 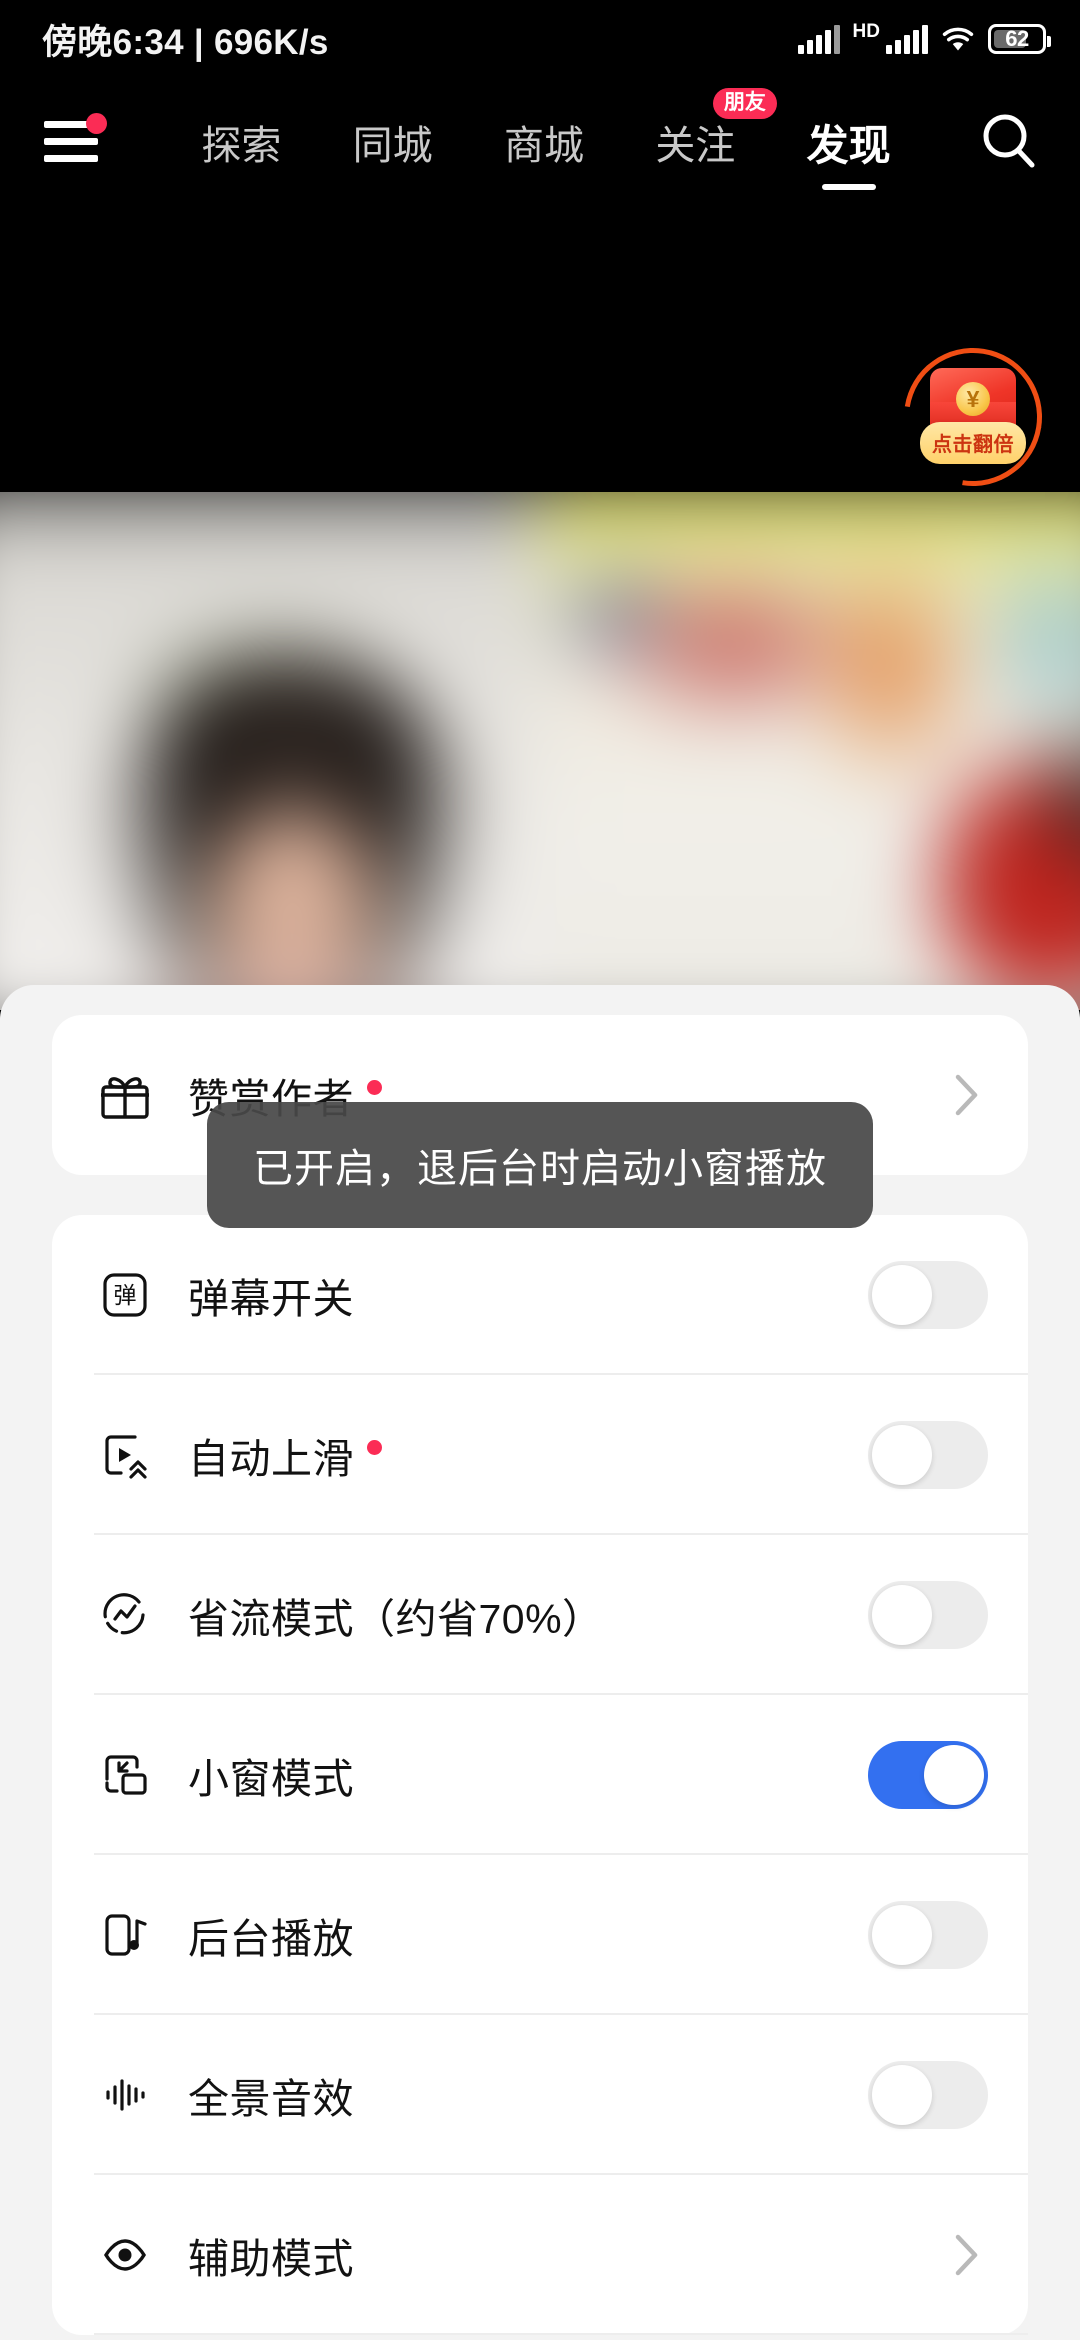 What do you see at coordinates (271, 1459) in the screenshot?
I see `row-label-text: 自动上滑` at bounding box center [271, 1459].